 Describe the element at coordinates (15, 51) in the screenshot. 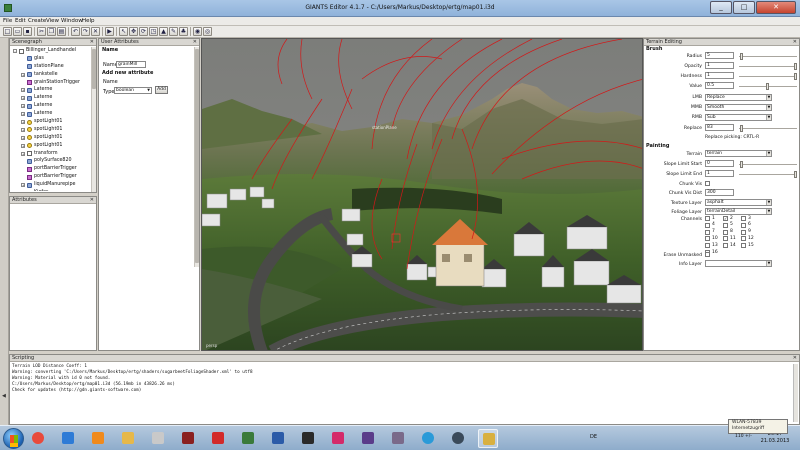

I see `collapse-icon: -` at that location.